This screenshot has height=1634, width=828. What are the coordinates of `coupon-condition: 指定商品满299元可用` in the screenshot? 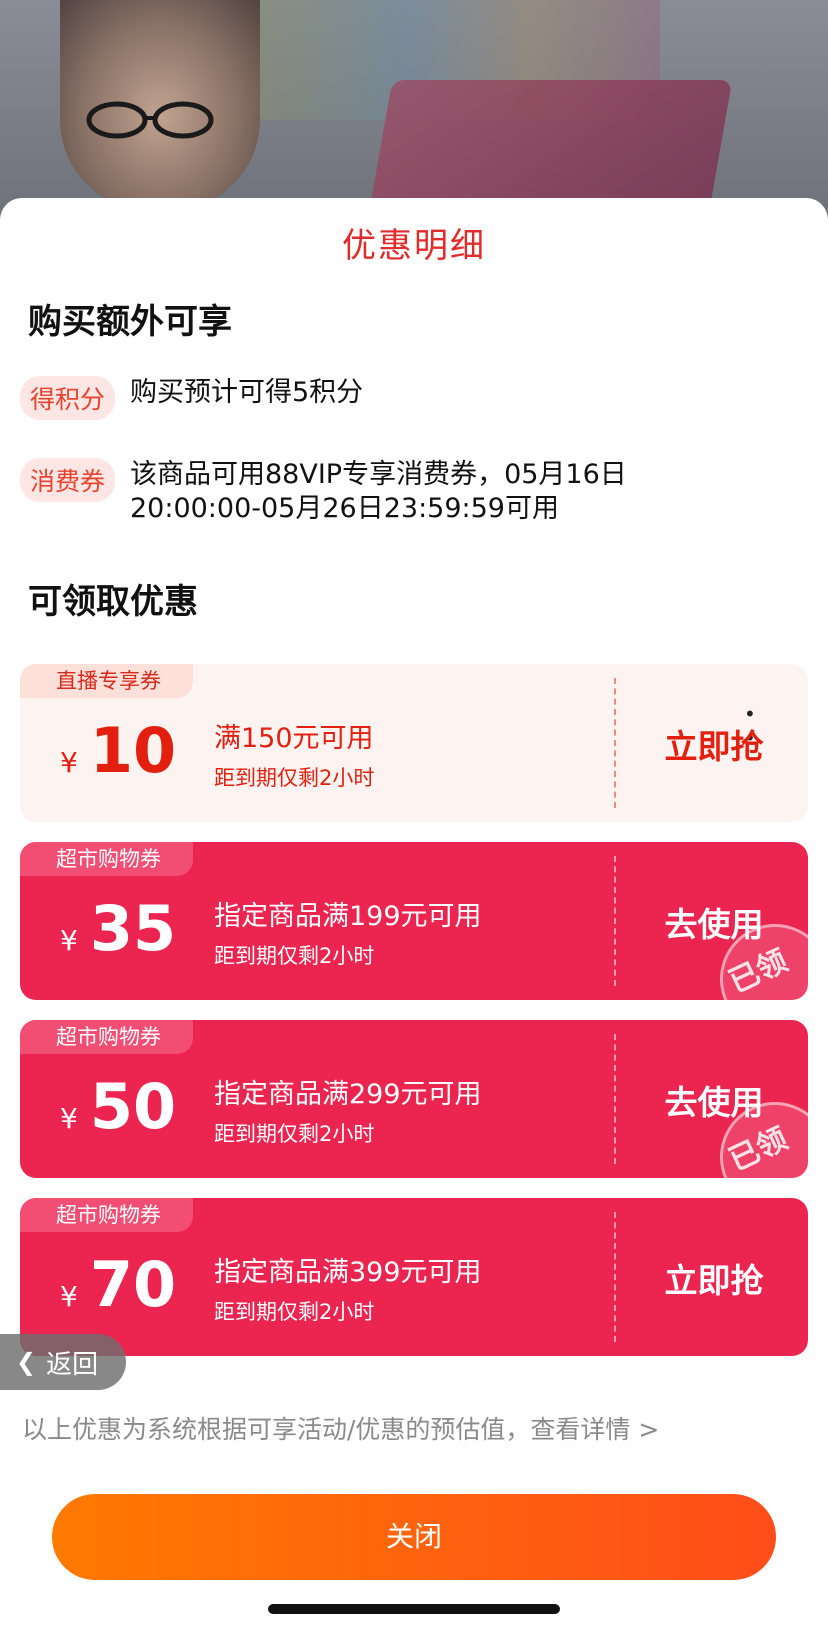 It's located at (348, 1094).